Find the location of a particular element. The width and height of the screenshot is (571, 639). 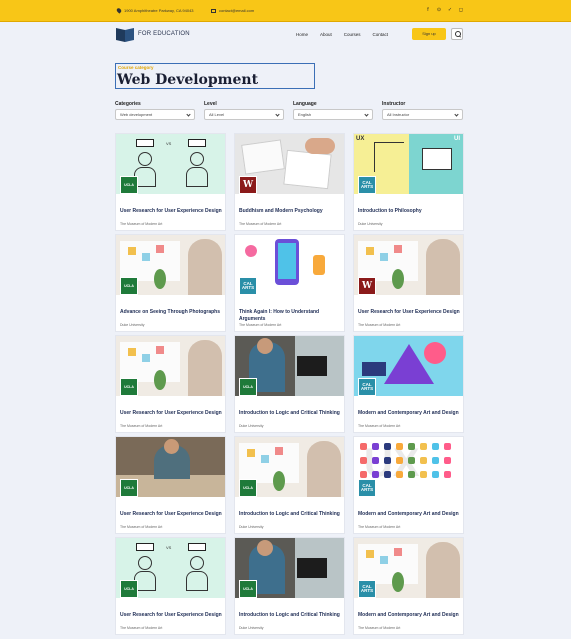

course-title: Introduction to Philosophy is located at coordinates (410, 211).